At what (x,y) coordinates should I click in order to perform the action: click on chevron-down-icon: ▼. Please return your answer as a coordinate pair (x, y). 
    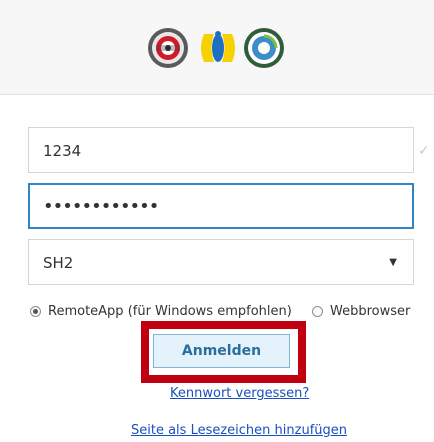
    Looking at the image, I should click on (393, 262).